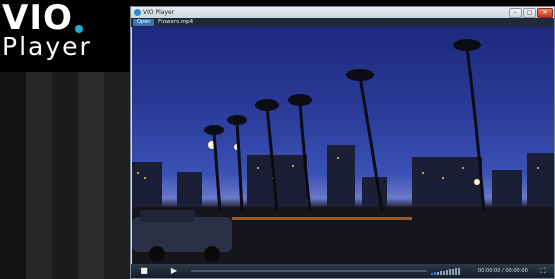 This screenshot has width=555, height=279. I want to click on maximize-button: ▢, so click(529, 13).